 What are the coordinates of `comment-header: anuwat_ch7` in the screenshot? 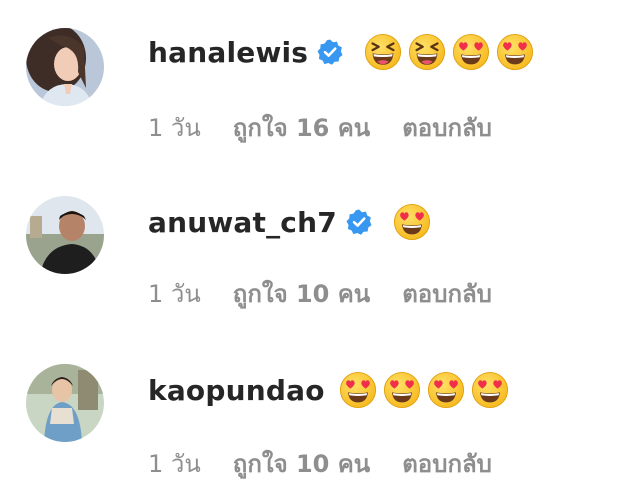 It's located at (289, 222).